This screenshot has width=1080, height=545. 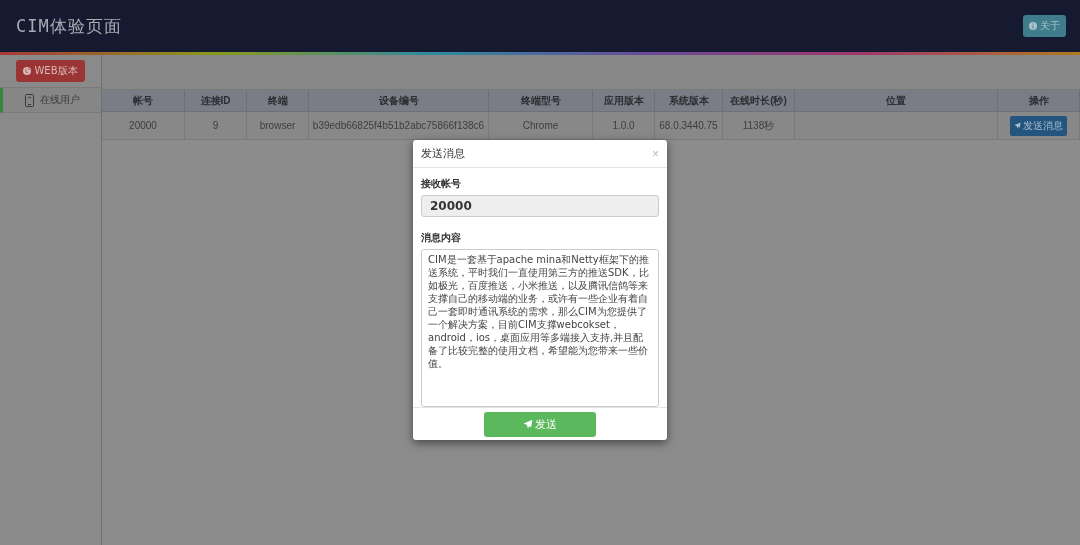 I want to click on table-cell: 68.0.3440.75, so click(x=689, y=126).